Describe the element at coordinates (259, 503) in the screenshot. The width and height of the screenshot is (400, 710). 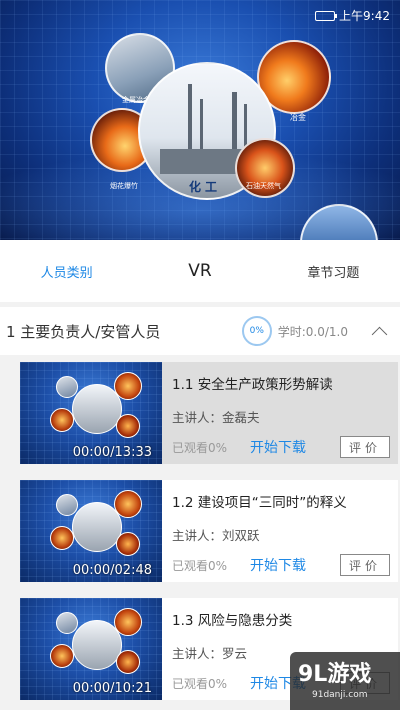
I see `lesson-title: 1.2 建设项目“三同时”的释义` at that location.